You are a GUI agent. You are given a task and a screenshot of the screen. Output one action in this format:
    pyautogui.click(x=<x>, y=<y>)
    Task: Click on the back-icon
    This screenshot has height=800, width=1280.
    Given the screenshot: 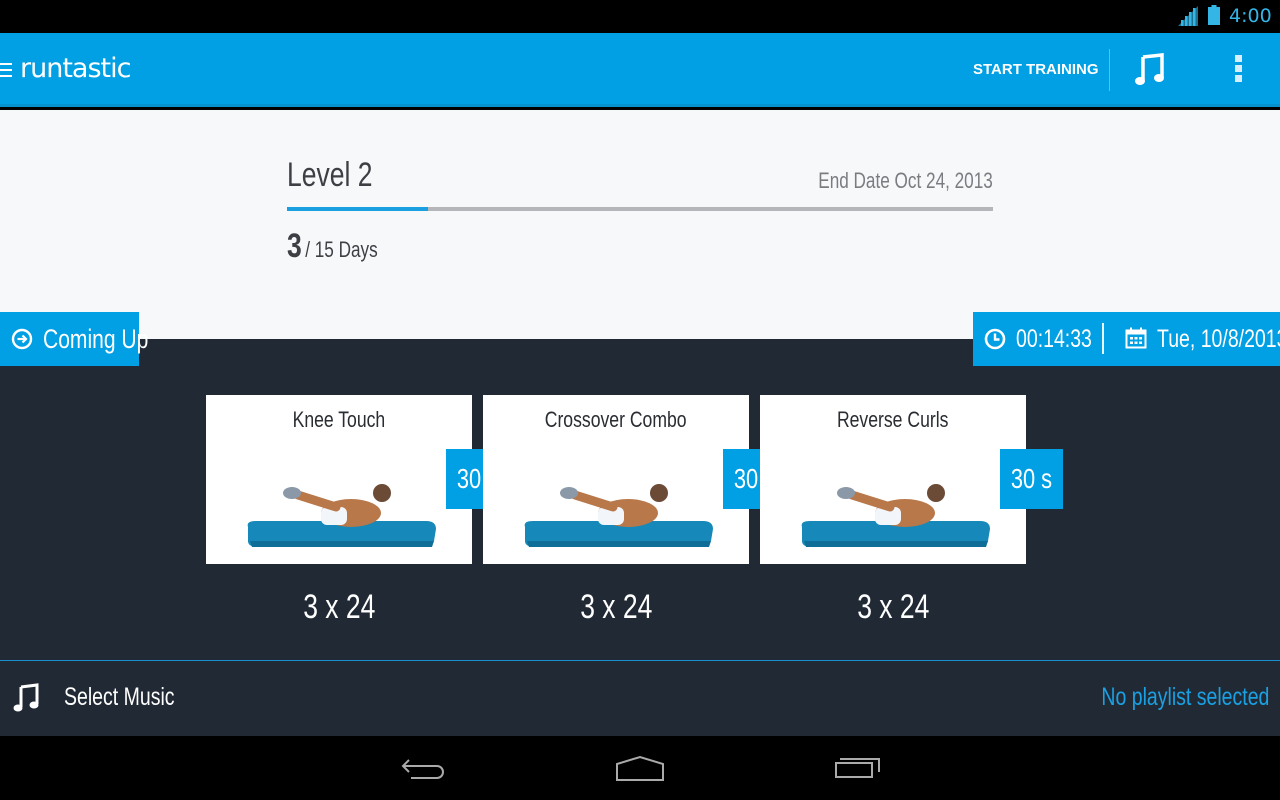 What is the action you would take?
    pyautogui.click(x=425, y=770)
    